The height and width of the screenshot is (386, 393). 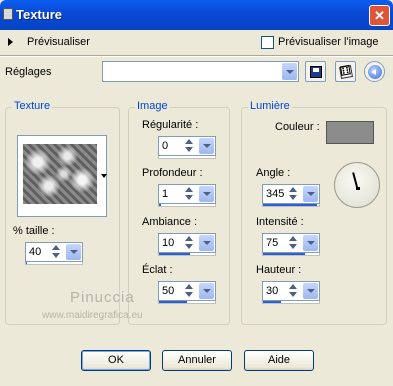 What do you see at coordinates (168, 243) in the screenshot?
I see `ambiance-value: 10` at bounding box center [168, 243].